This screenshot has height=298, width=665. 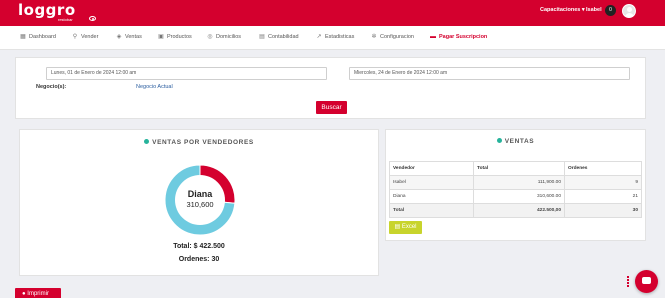 I want to click on nav-item-pagar-suscripcion: ▬ Pagar Suscripcion, so click(x=458, y=37).